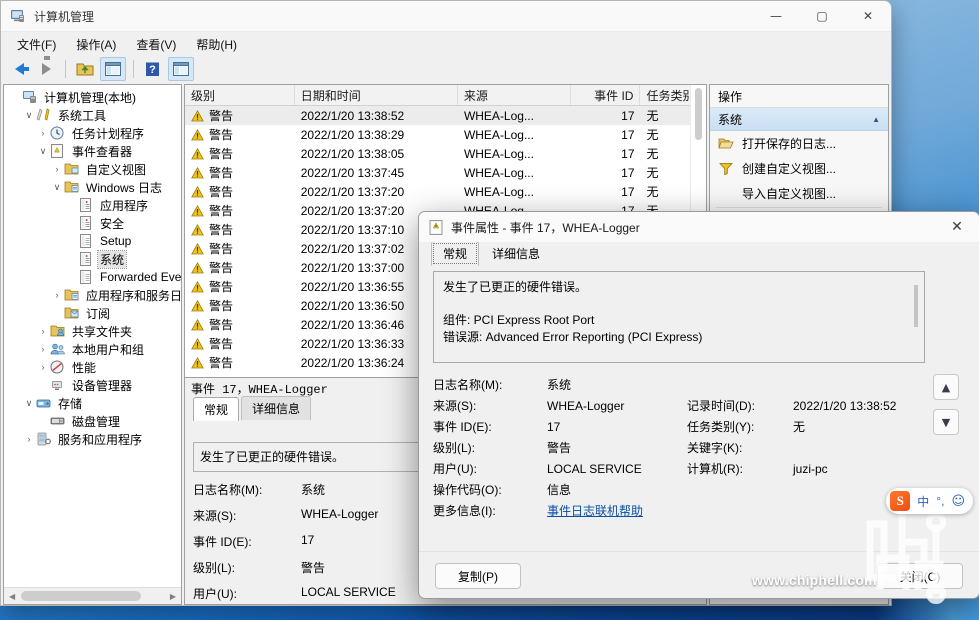 This screenshot has height=620, width=979. I want to click on tree-item-11: › 应用程序和服务日志, so click(93, 295).